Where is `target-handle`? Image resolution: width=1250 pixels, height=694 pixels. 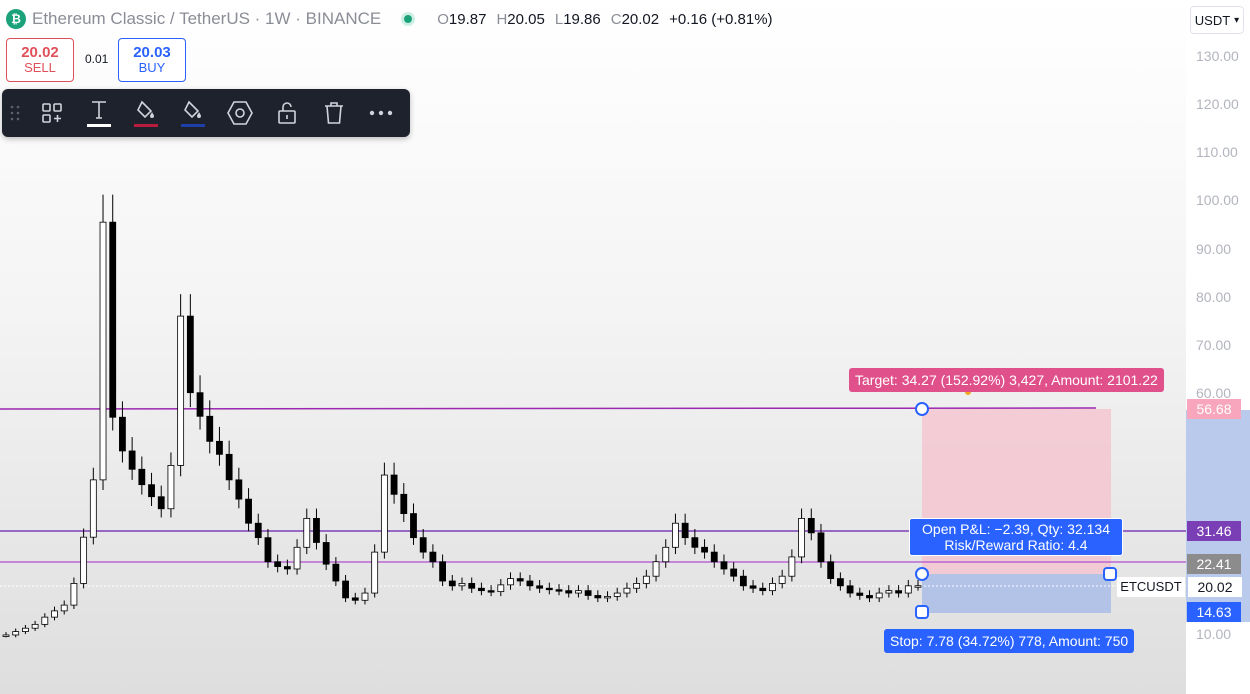
target-handle is located at coordinates (922, 409).